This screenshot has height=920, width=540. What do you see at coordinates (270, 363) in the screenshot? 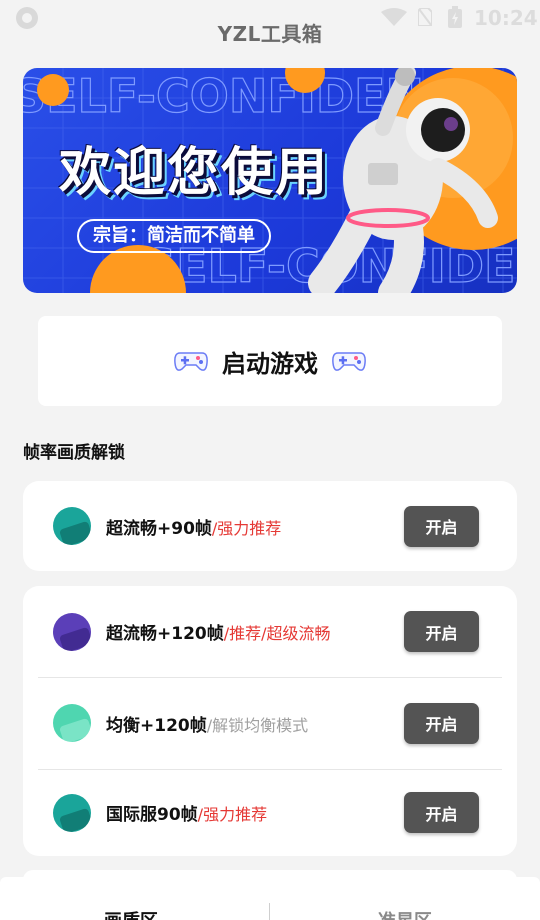
I see `launch-game-label: 启动游戏` at bounding box center [270, 363].